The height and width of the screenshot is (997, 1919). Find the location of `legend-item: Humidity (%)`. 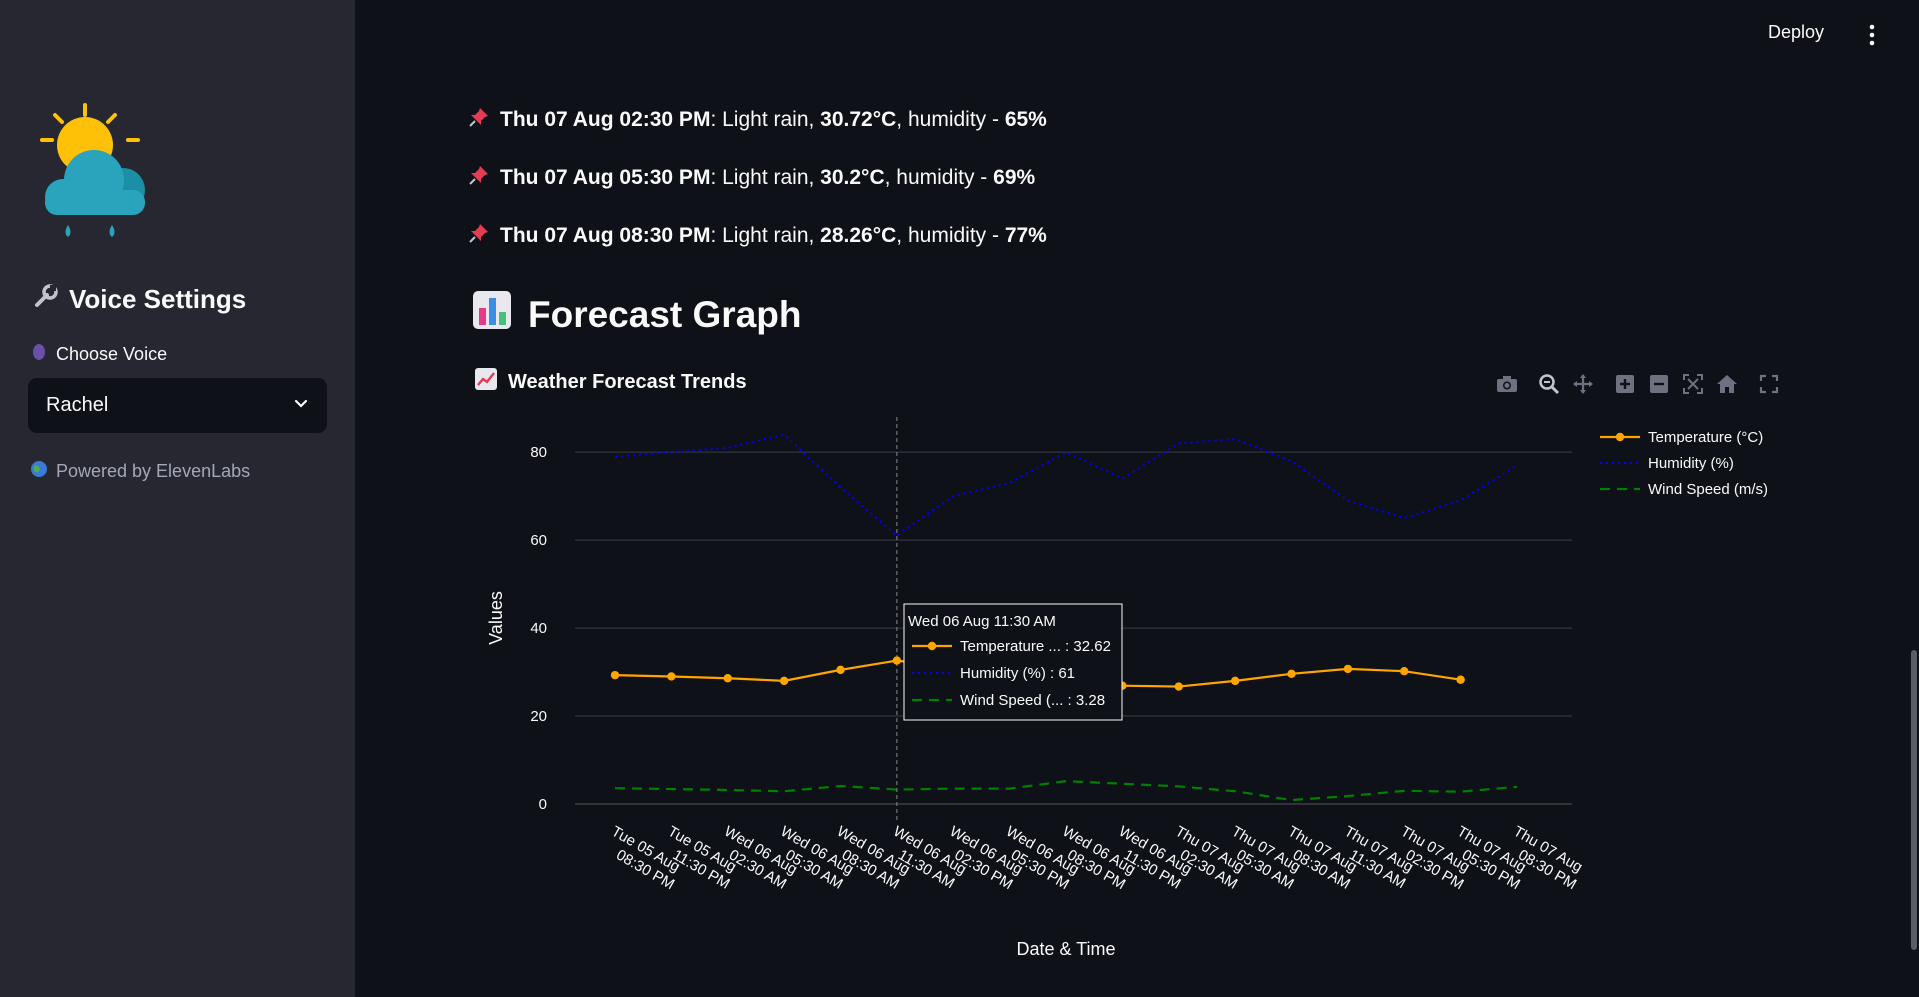

legend-item: Humidity (%) is located at coordinates (1667, 463).